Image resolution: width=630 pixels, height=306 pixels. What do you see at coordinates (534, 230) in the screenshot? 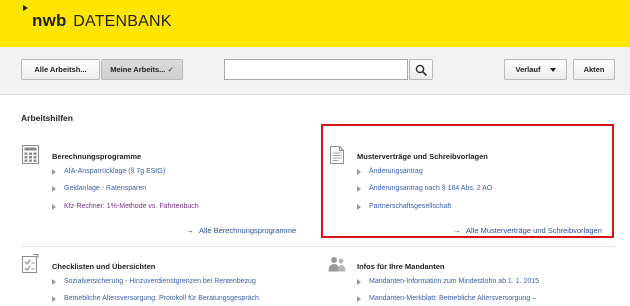
I see `all-templates-label: Alle Musterverträge und Schreibvorlagen` at bounding box center [534, 230].